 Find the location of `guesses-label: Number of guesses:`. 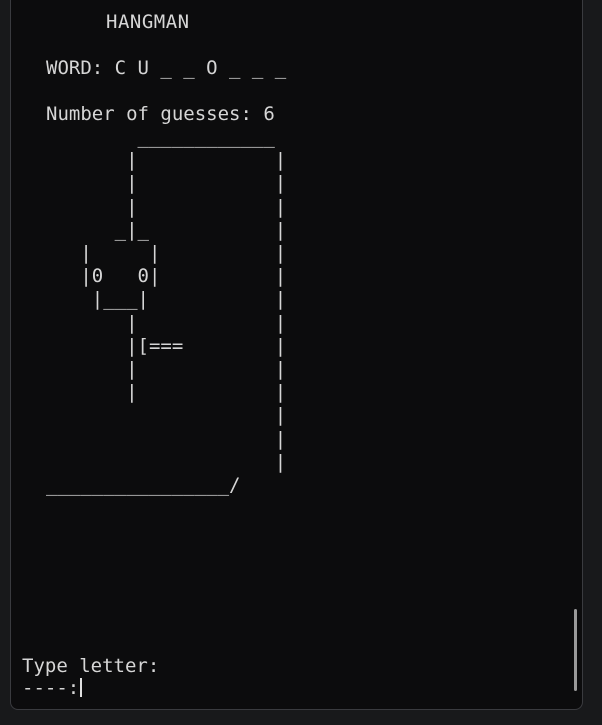

guesses-label: Number of guesses: is located at coordinates (149, 114).